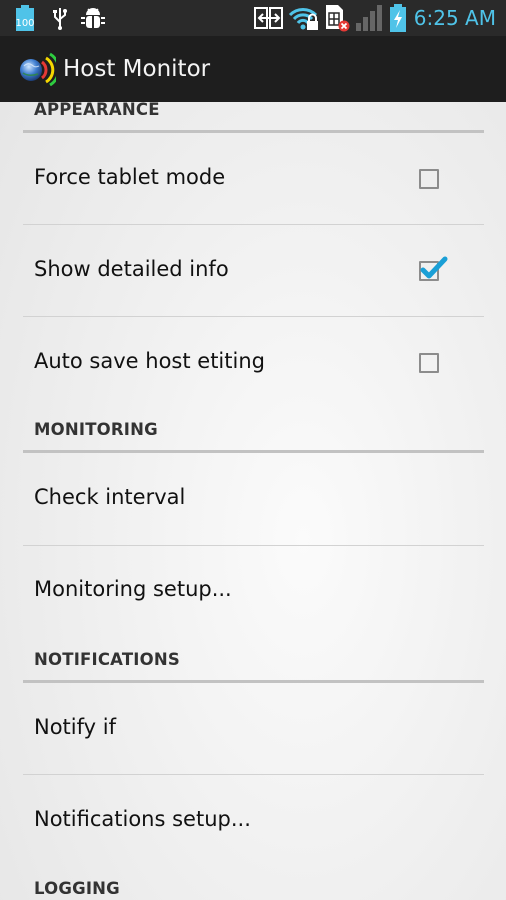 The width and height of the screenshot is (506, 900). Describe the element at coordinates (96, 429) in the screenshot. I see `category-monitoring-header: MONITORING` at that location.